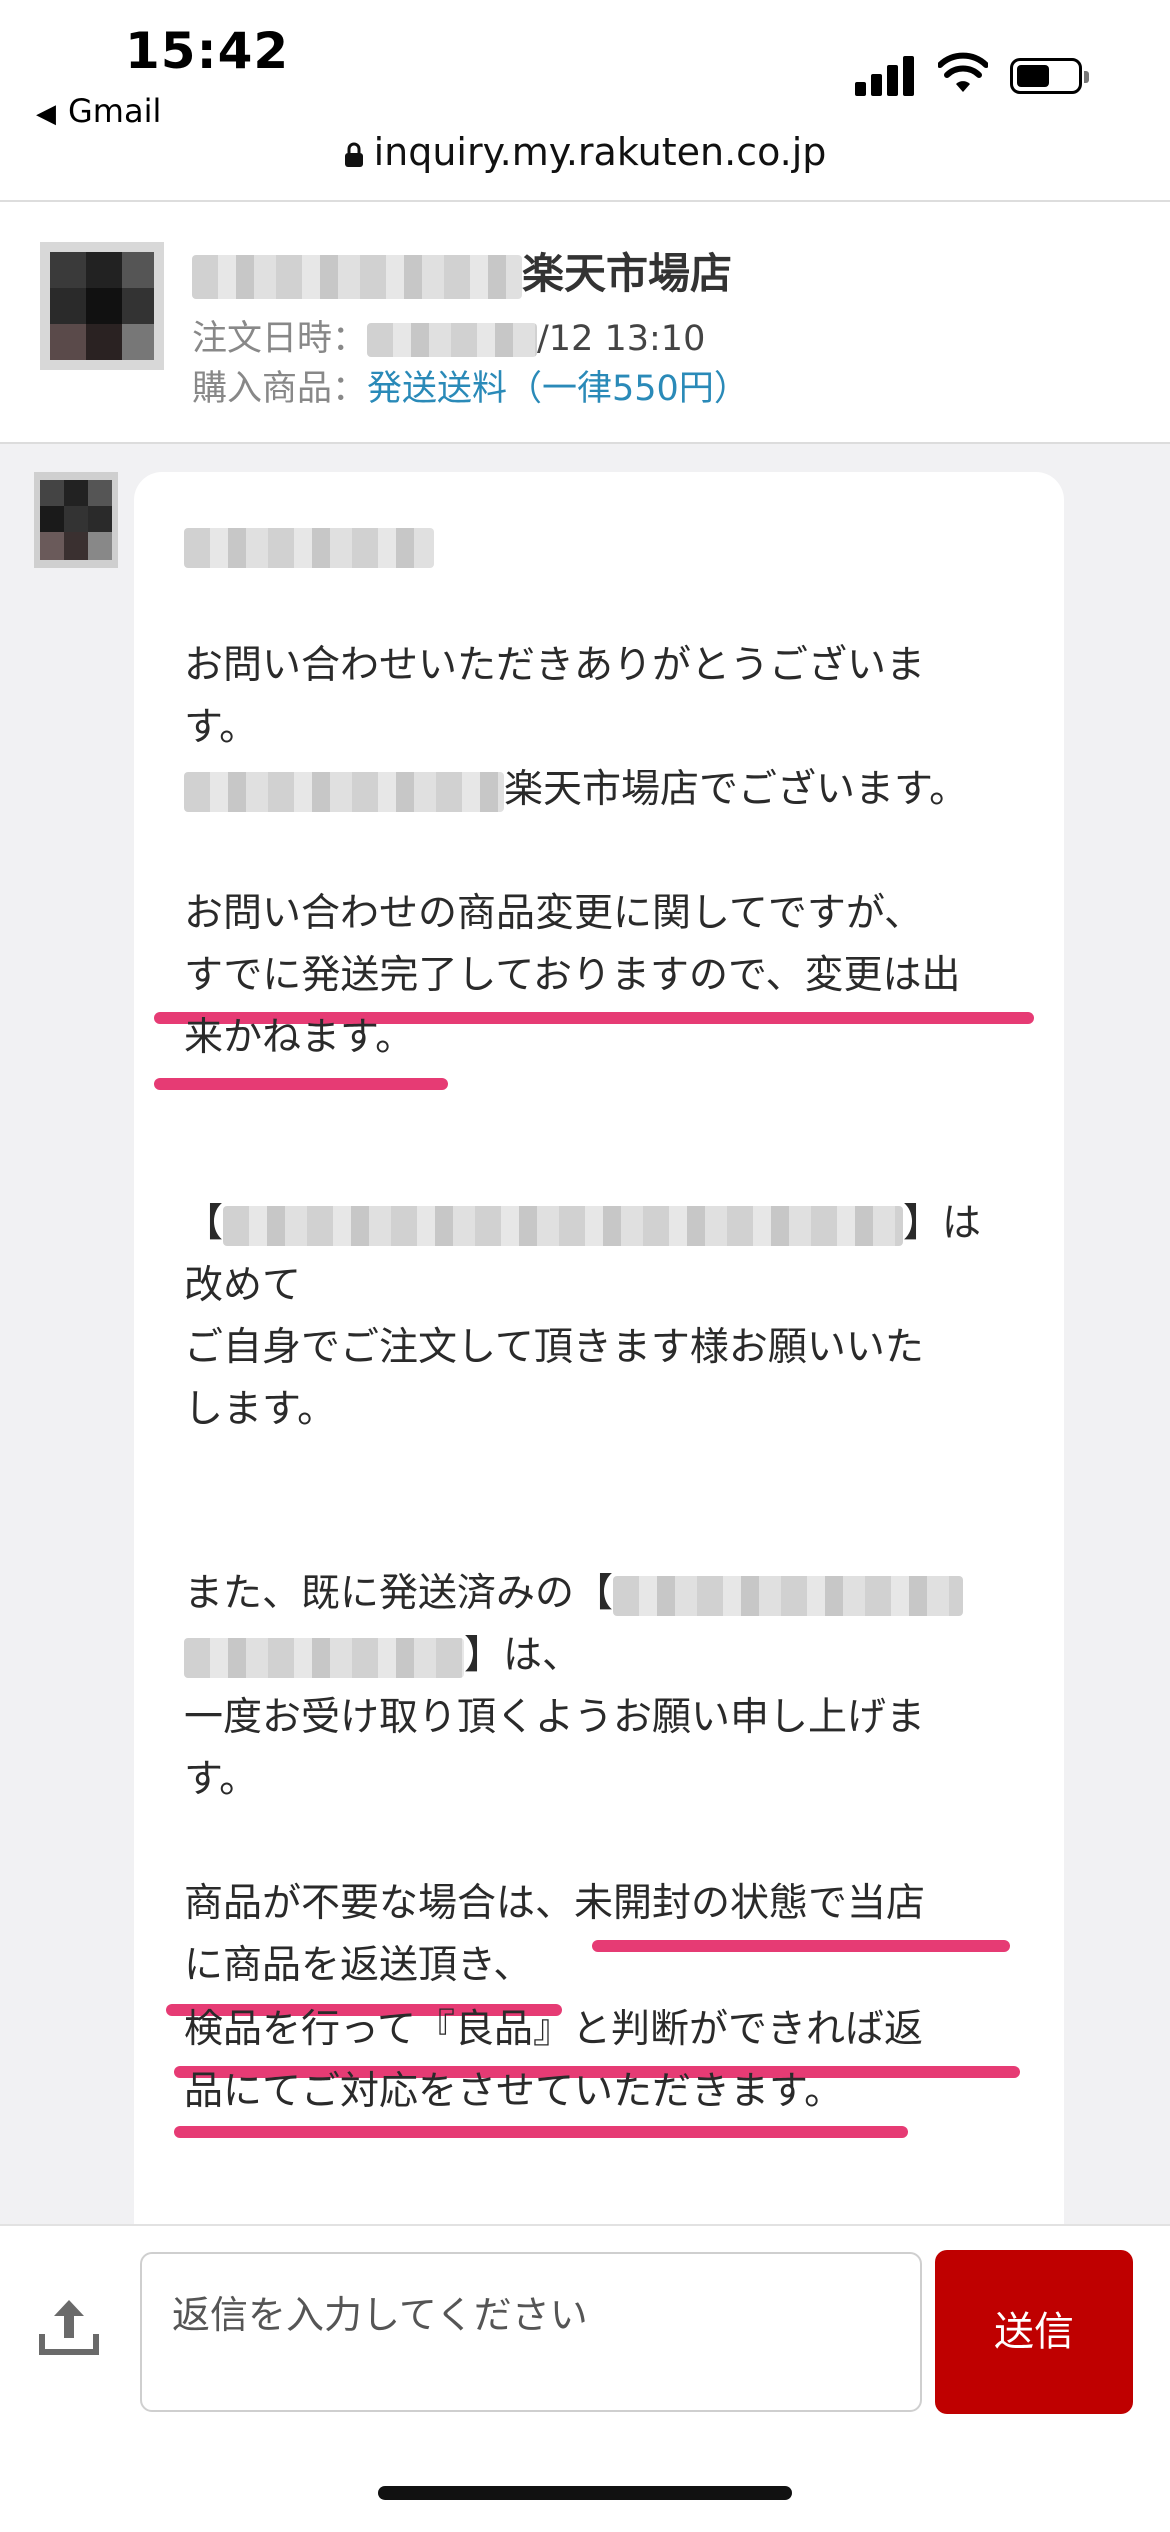  What do you see at coordinates (942, 1223) in the screenshot?
I see `bracket-close: 】は` at bounding box center [942, 1223].